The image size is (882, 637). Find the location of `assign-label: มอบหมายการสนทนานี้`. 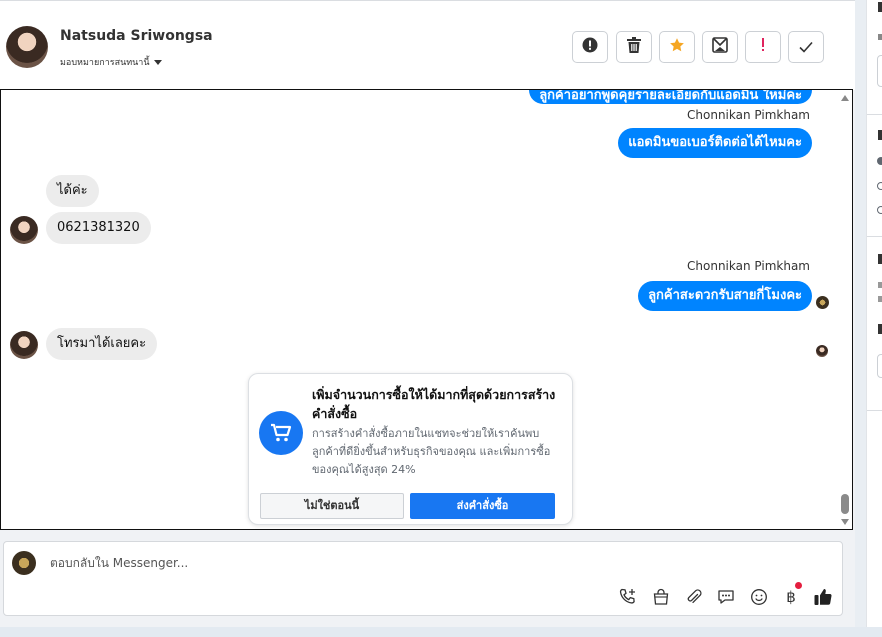

assign-label: มอบหมายการสนทนานี้ is located at coordinates (105, 63).